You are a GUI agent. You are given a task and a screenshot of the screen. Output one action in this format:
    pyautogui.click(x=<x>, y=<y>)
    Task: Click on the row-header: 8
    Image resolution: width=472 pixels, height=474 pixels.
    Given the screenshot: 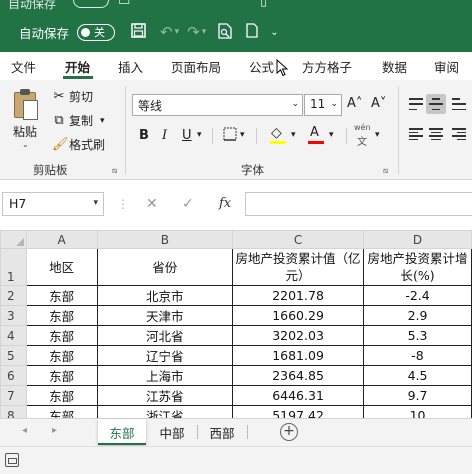 What is the action you would take?
    pyautogui.click(x=13, y=411)
    